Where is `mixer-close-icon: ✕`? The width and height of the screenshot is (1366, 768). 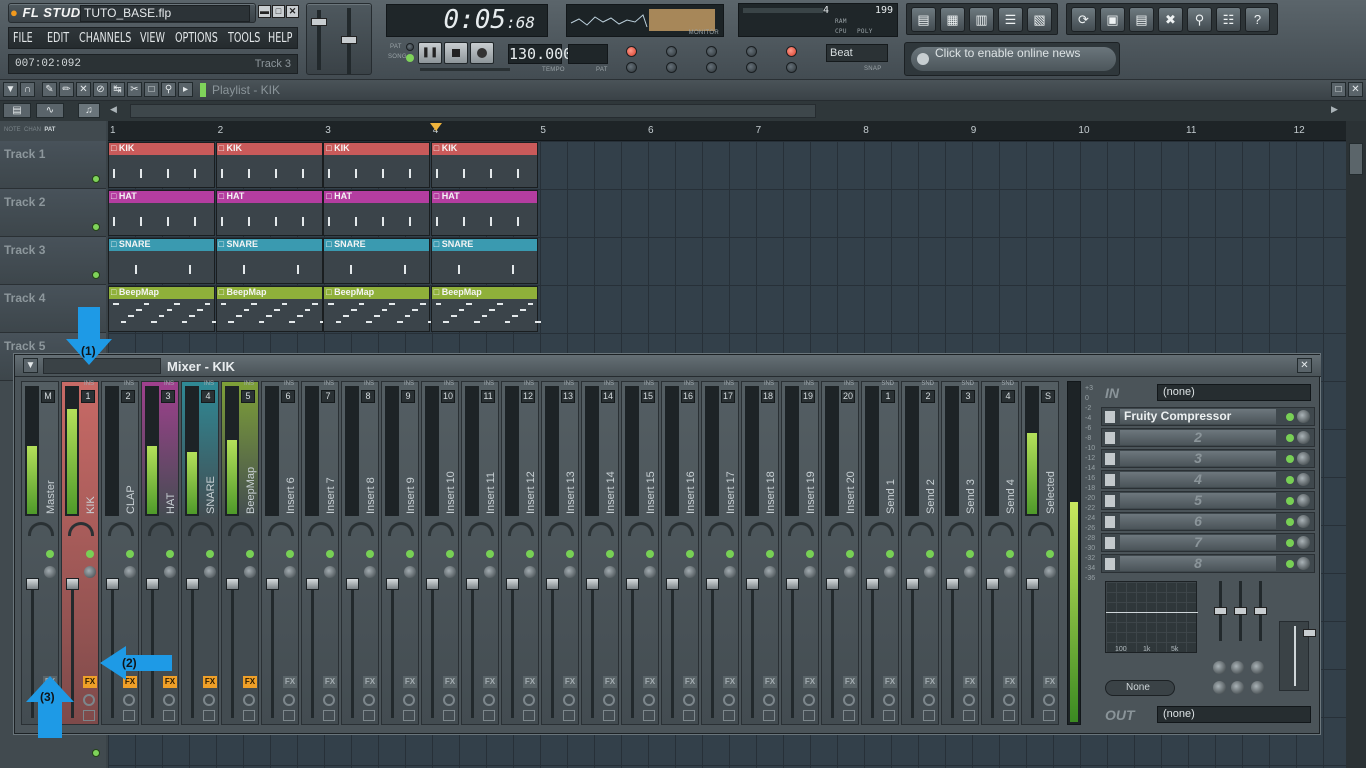
mixer-close-icon: ✕ is located at coordinates (1304, 365).